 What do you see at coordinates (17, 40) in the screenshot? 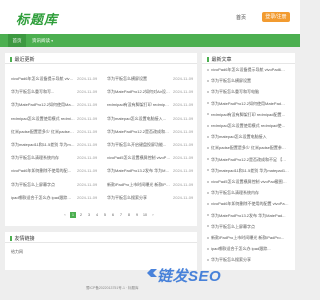
I see `nav-item-home: 首页` at bounding box center [17, 40].